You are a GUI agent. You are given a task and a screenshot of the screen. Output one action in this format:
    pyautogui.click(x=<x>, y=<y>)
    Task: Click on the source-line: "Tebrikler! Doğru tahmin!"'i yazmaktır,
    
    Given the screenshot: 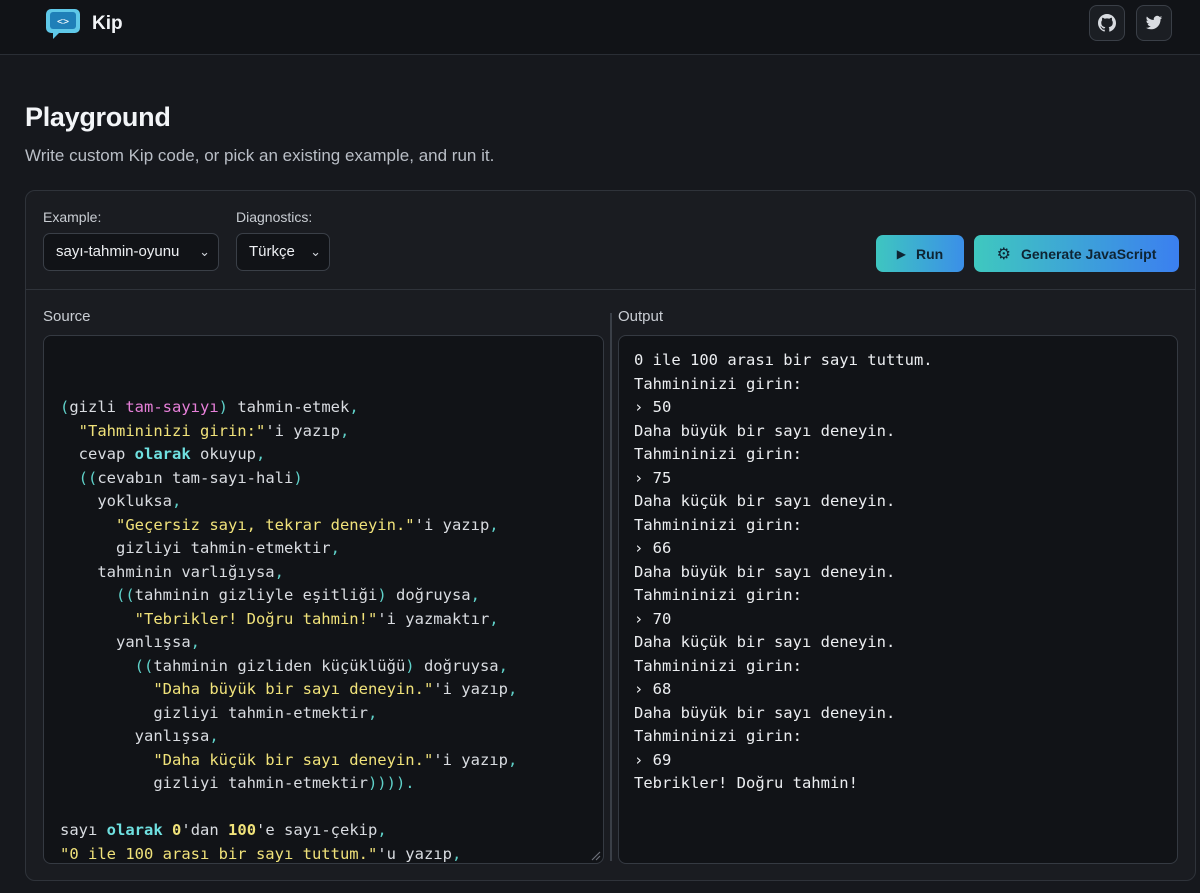 What is the action you would take?
    pyautogui.click(x=331, y=620)
    